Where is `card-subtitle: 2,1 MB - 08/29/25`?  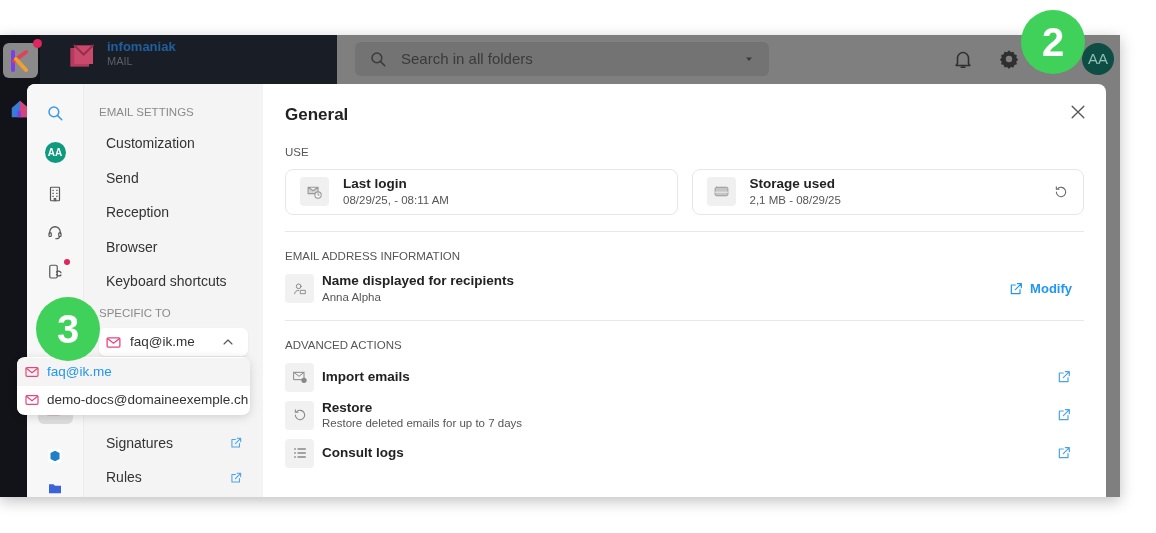
card-subtitle: 2,1 MB - 08/29/25 is located at coordinates (795, 200).